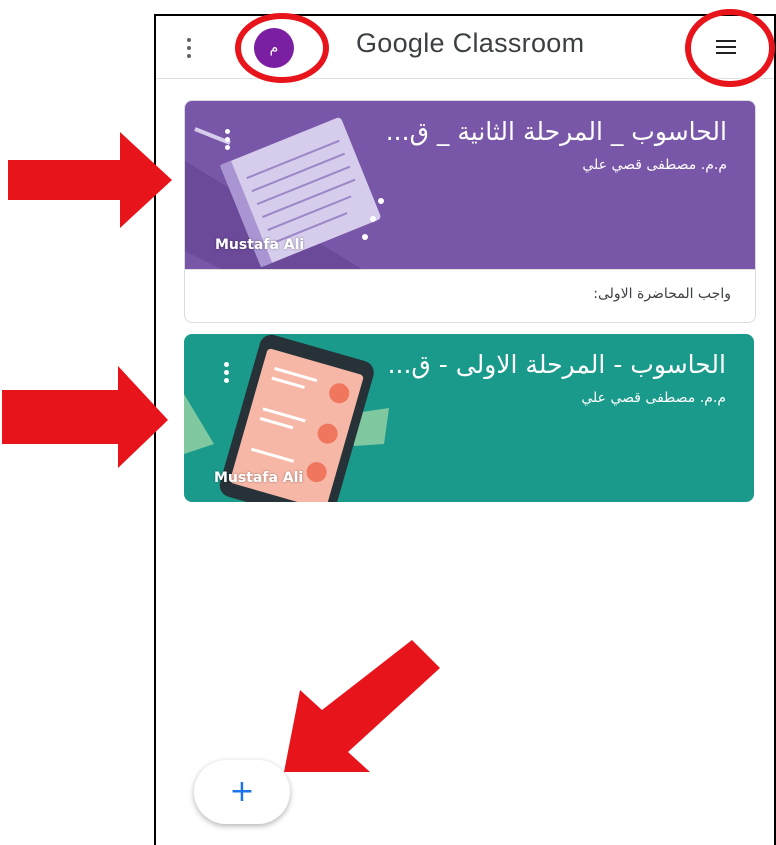  Describe the element at coordinates (662, 294) in the screenshot. I see `assignment-due: واجب المحاضرة الاولى:` at that location.